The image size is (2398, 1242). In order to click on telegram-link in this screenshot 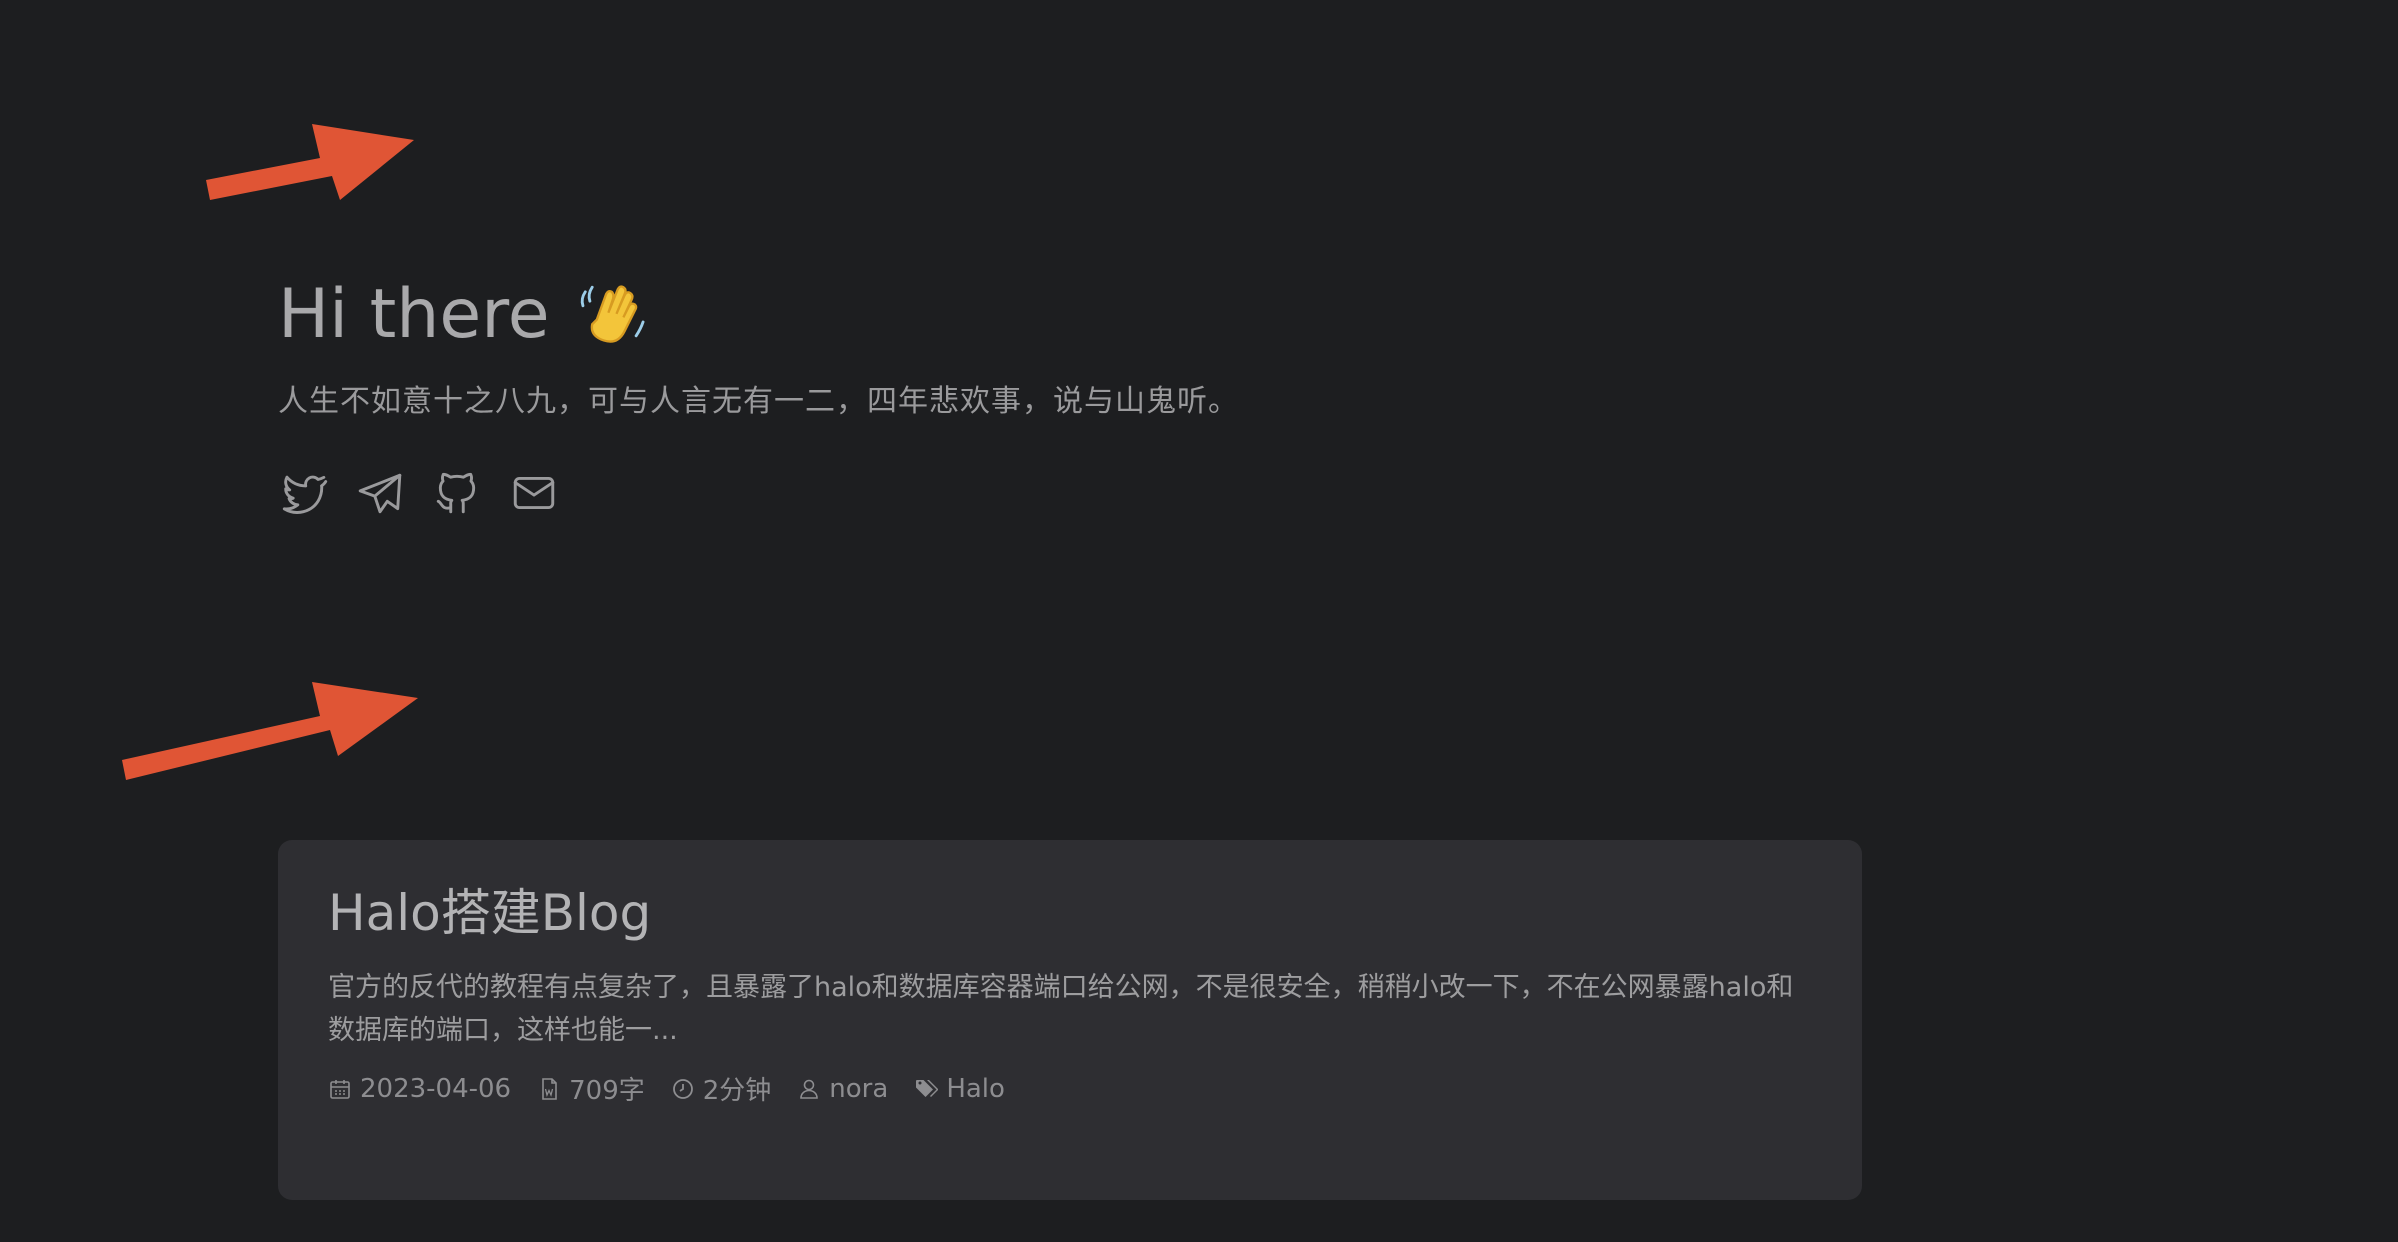, I will do `click(380, 493)`.